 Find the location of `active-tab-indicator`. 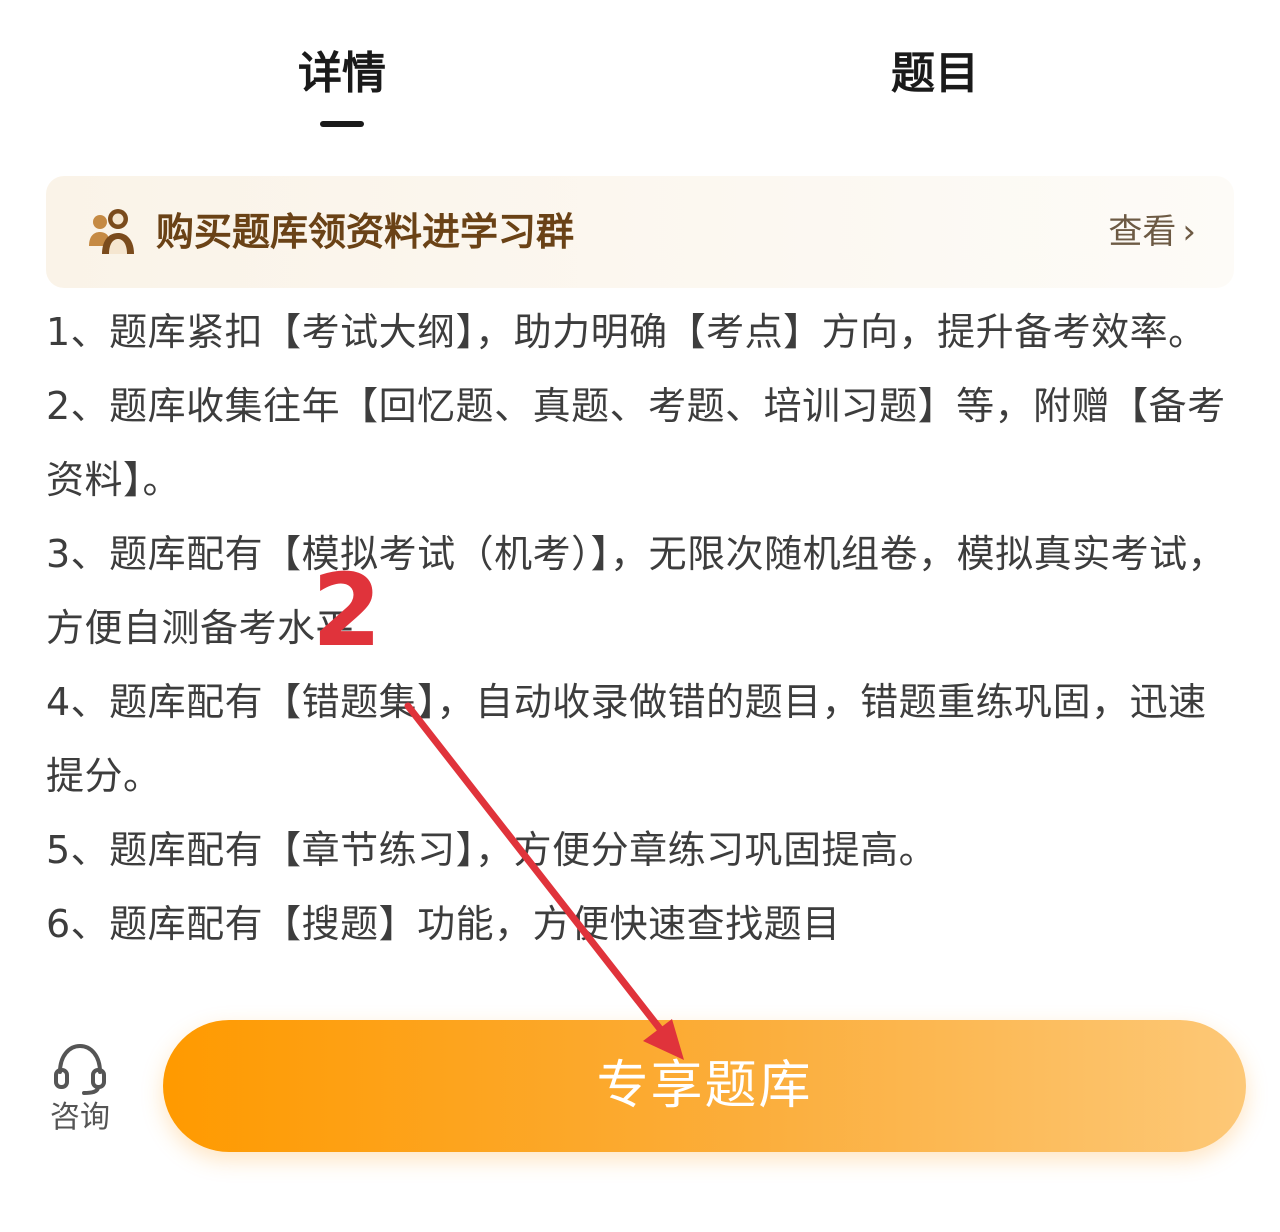

active-tab-indicator is located at coordinates (342, 124).